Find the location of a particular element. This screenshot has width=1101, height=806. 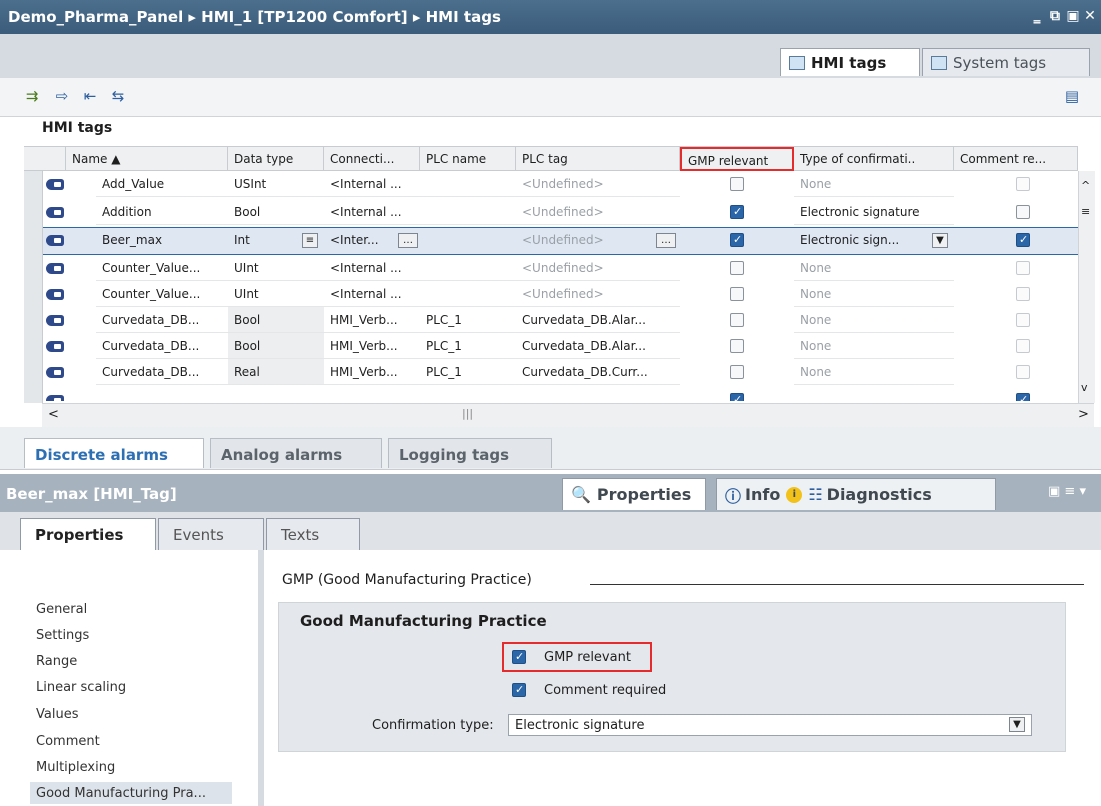

nav-settings: Settings is located at coordinates (62, 635).